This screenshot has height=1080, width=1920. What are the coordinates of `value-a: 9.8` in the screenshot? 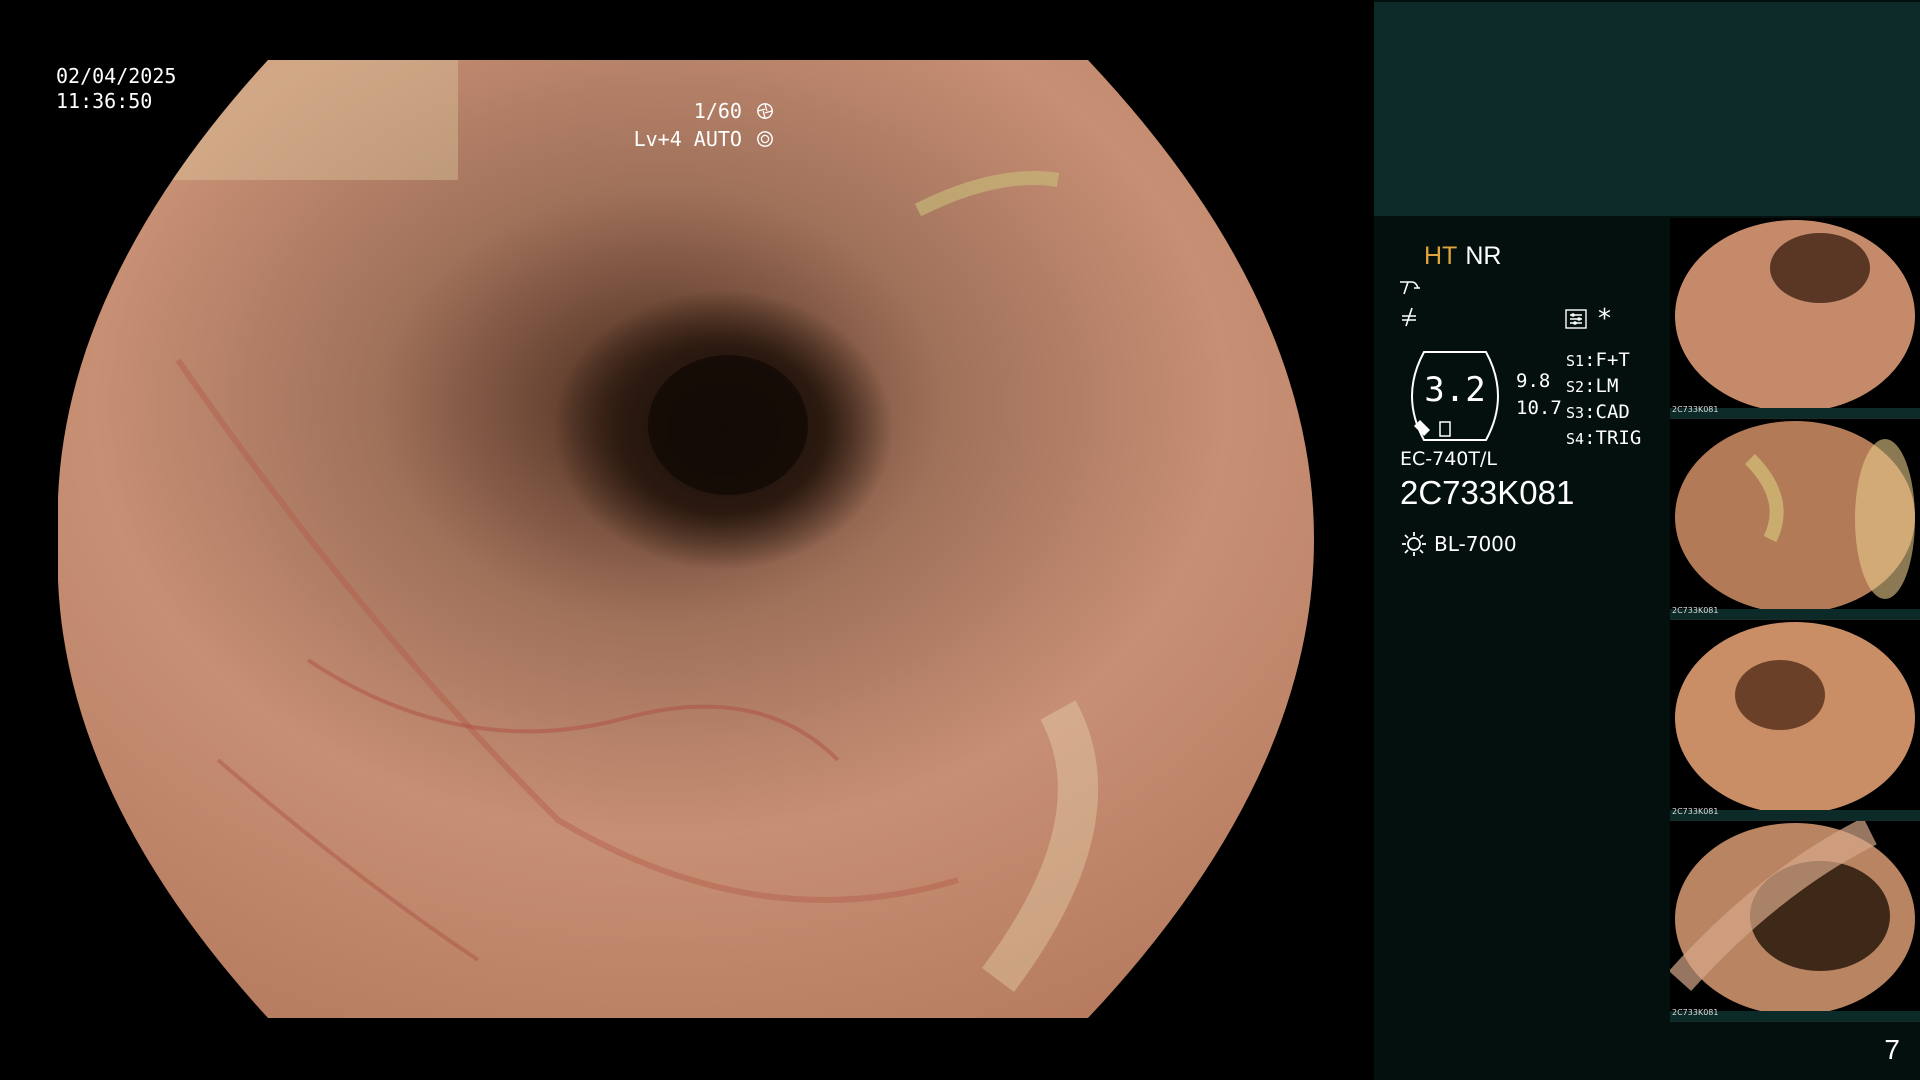 It's located at (1533, 381).